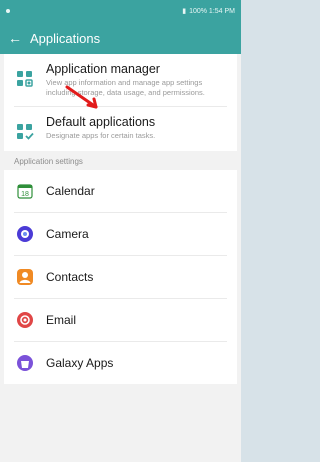 This screenshot has width=320, height=462. Describe the element at coordinates (212, 11) in the screenshot. I see `status-right-text: 100% 1:54 PM` at that location.